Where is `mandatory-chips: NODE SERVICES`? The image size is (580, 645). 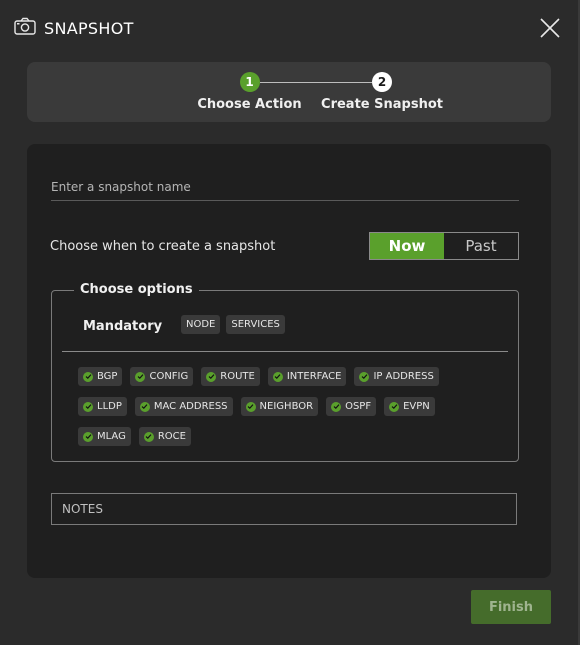 mandatory-chips: NODE SERVICES is located at coordinates (233, 324).